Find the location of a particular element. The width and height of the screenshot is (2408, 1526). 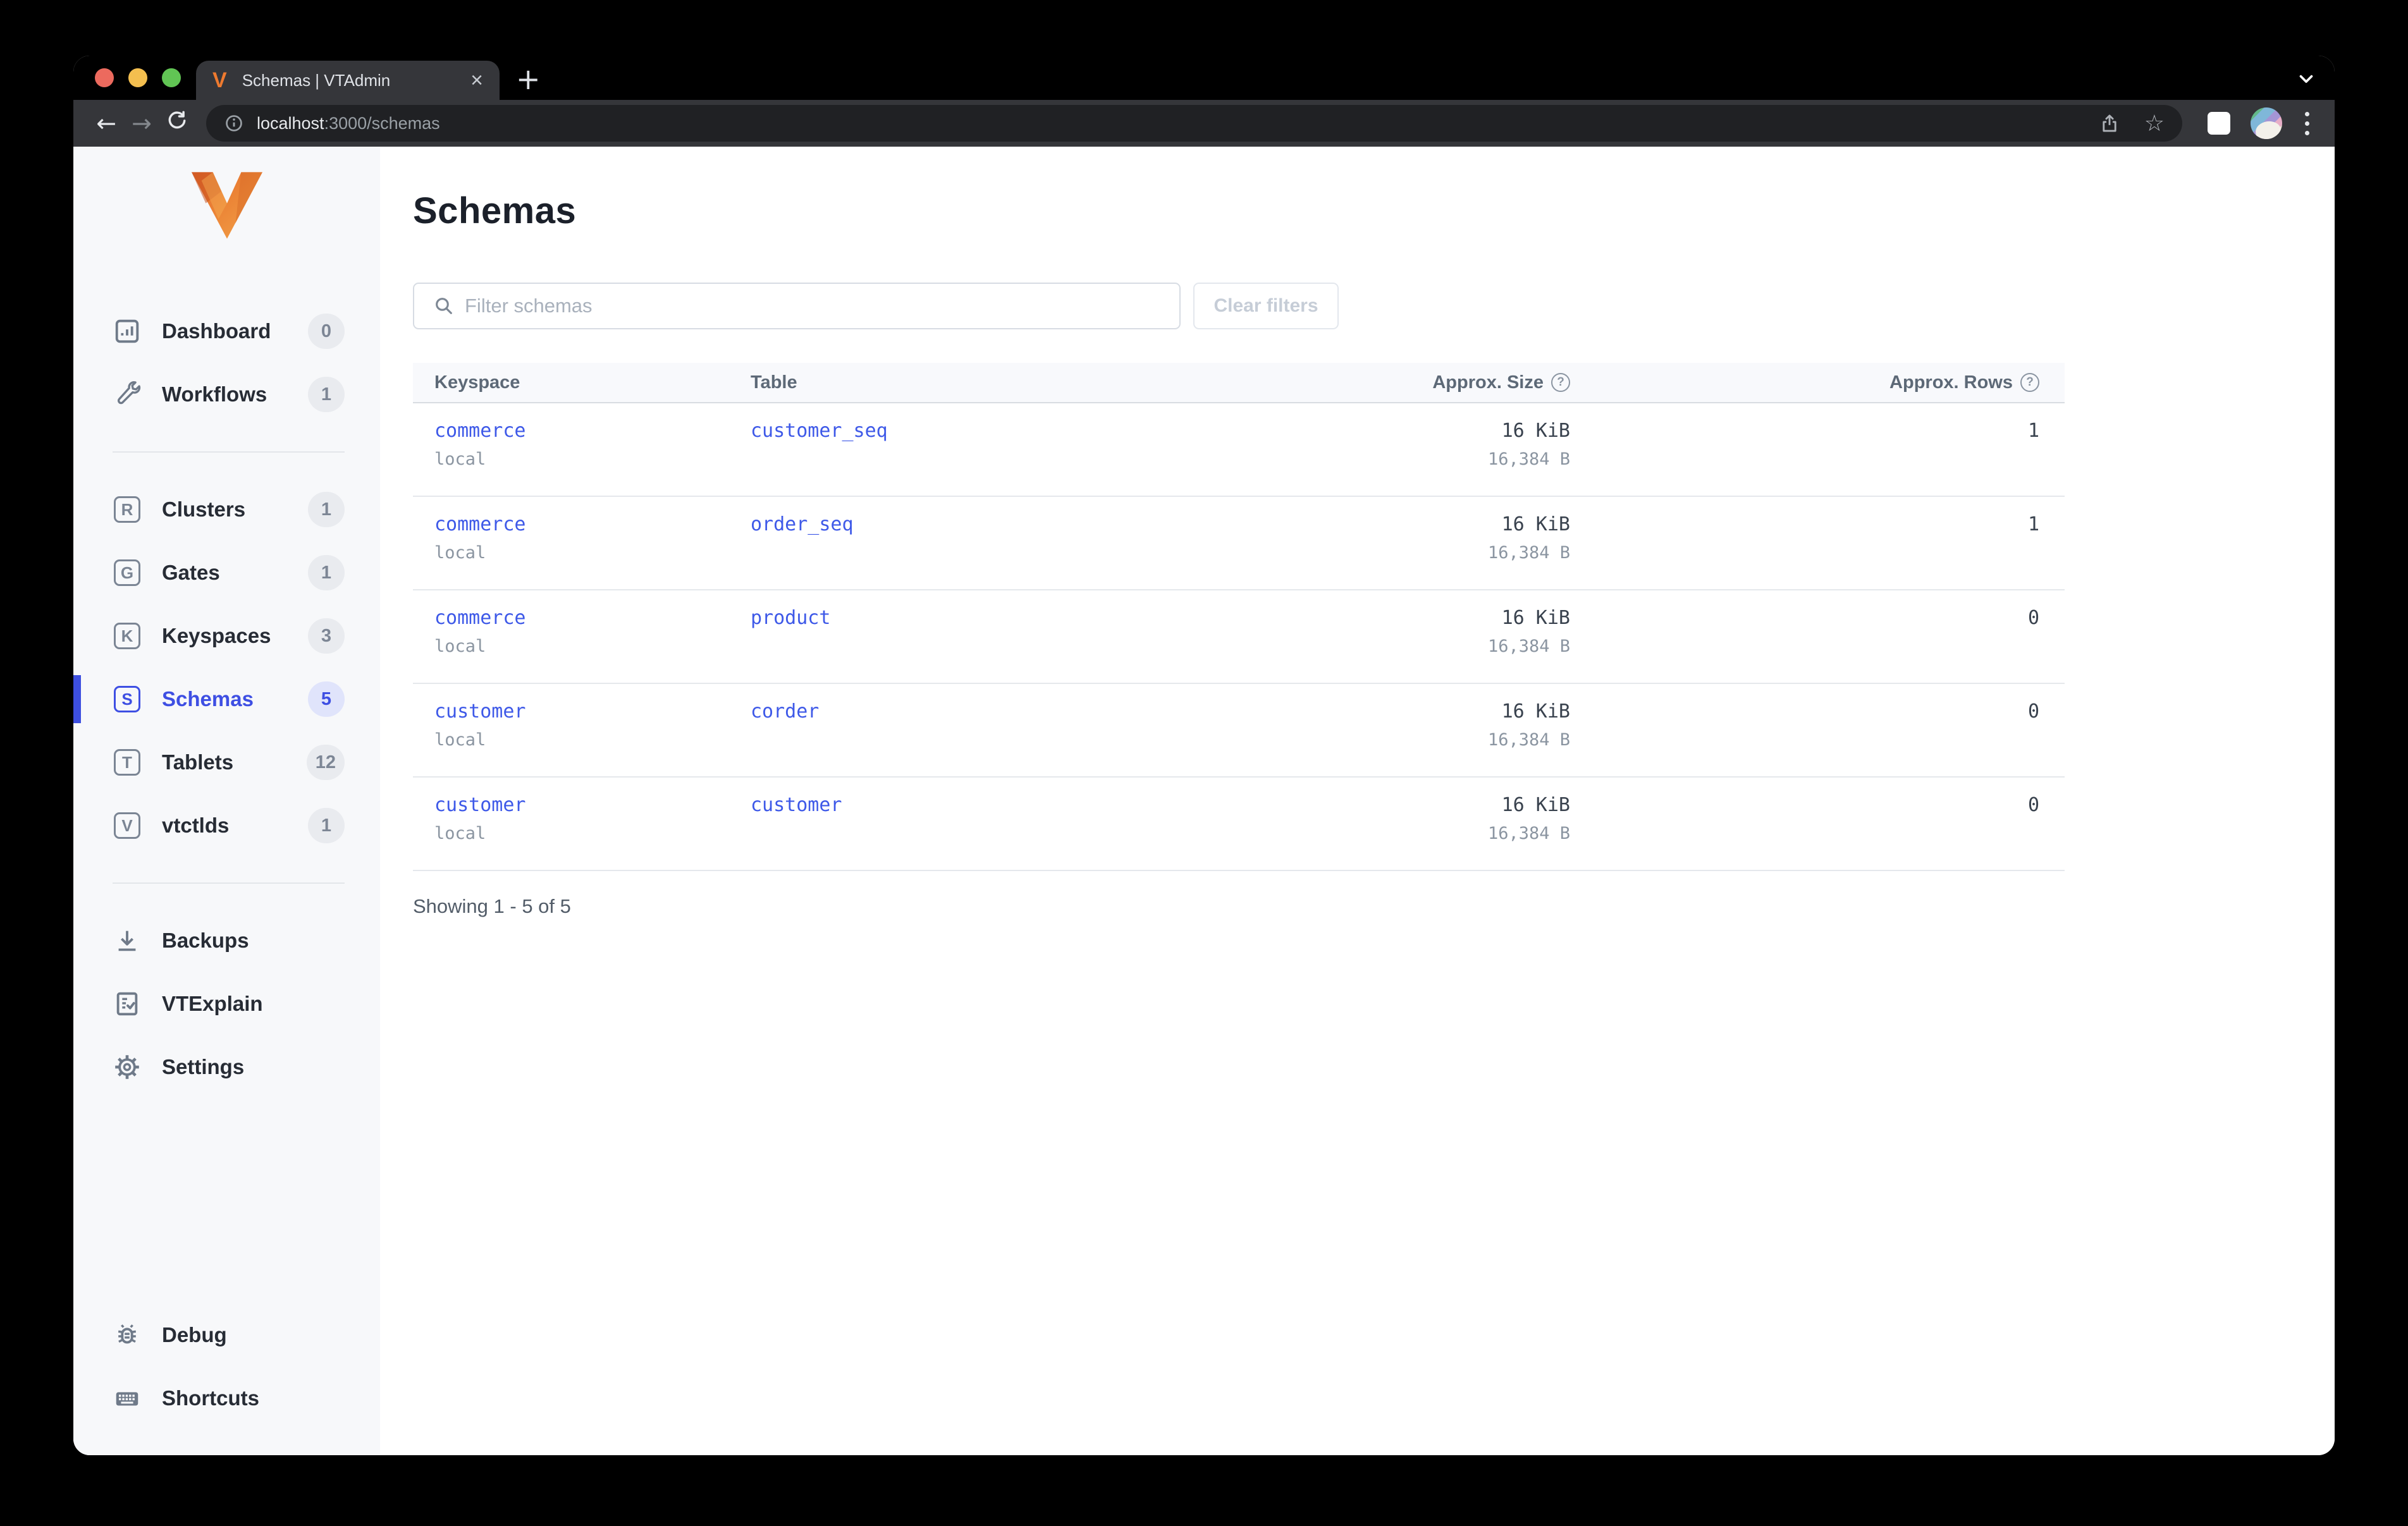

sidebar-item-label: Dashboard is located at coordinates (216, 331).